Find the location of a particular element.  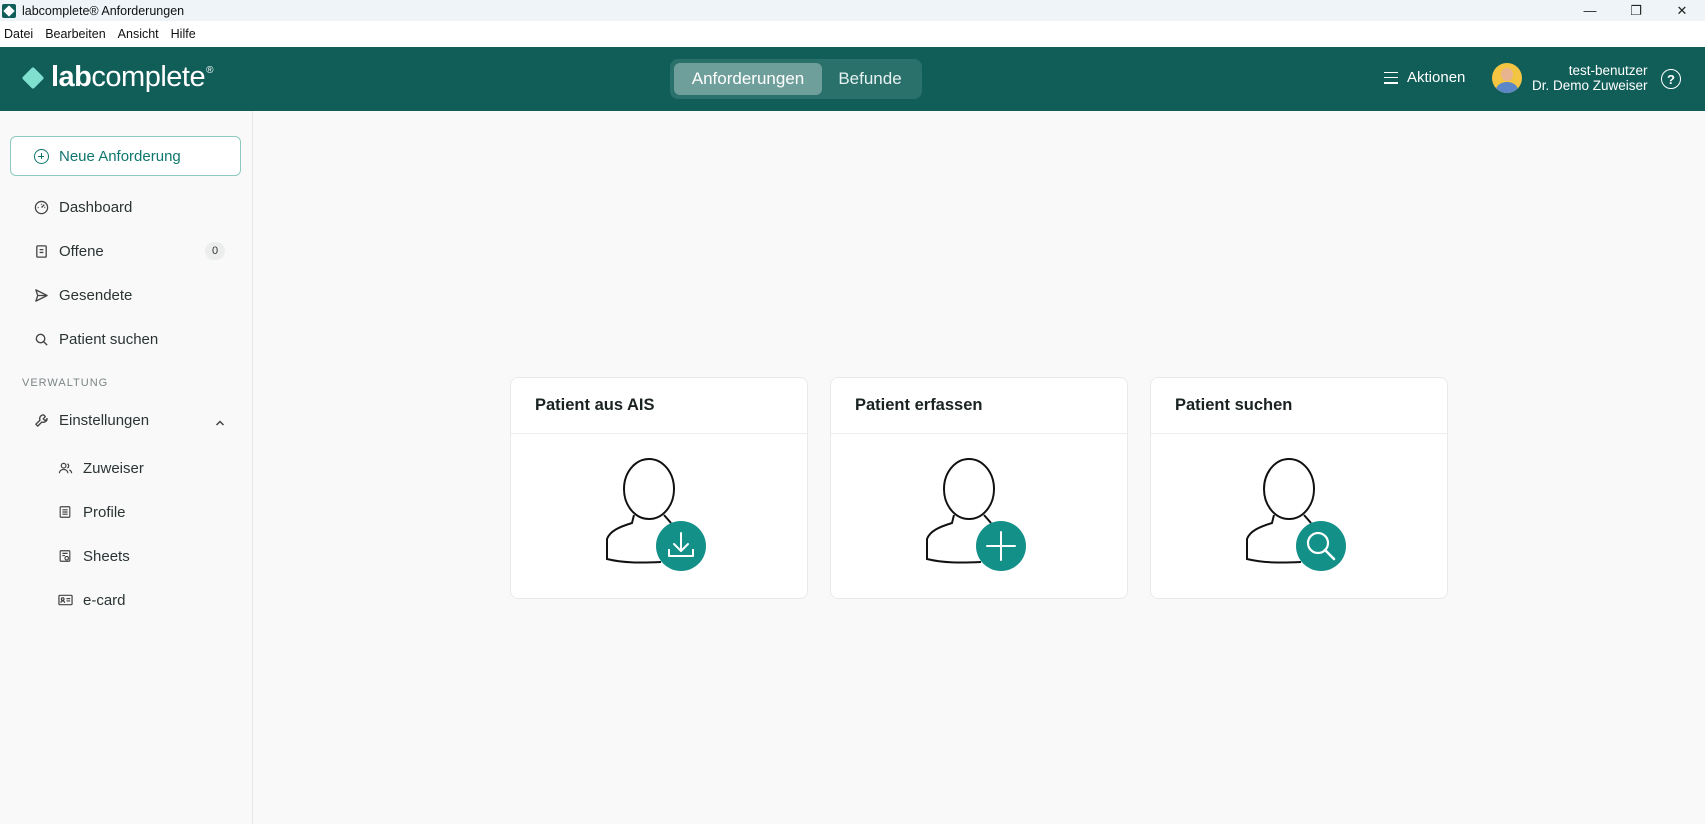

window-titlebar: labcomplete® Anforderungen — ❐ ✕ is located at coordinates (852, 10).